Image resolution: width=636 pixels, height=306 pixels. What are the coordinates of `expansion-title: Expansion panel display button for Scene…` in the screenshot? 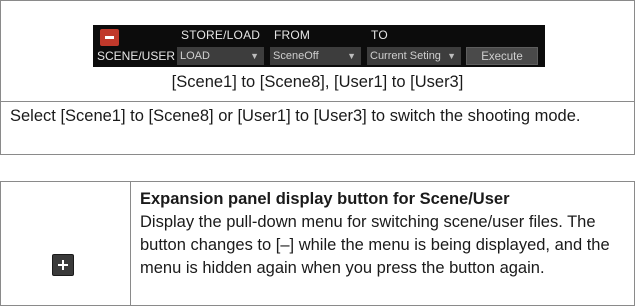 It's located at (325, 199).